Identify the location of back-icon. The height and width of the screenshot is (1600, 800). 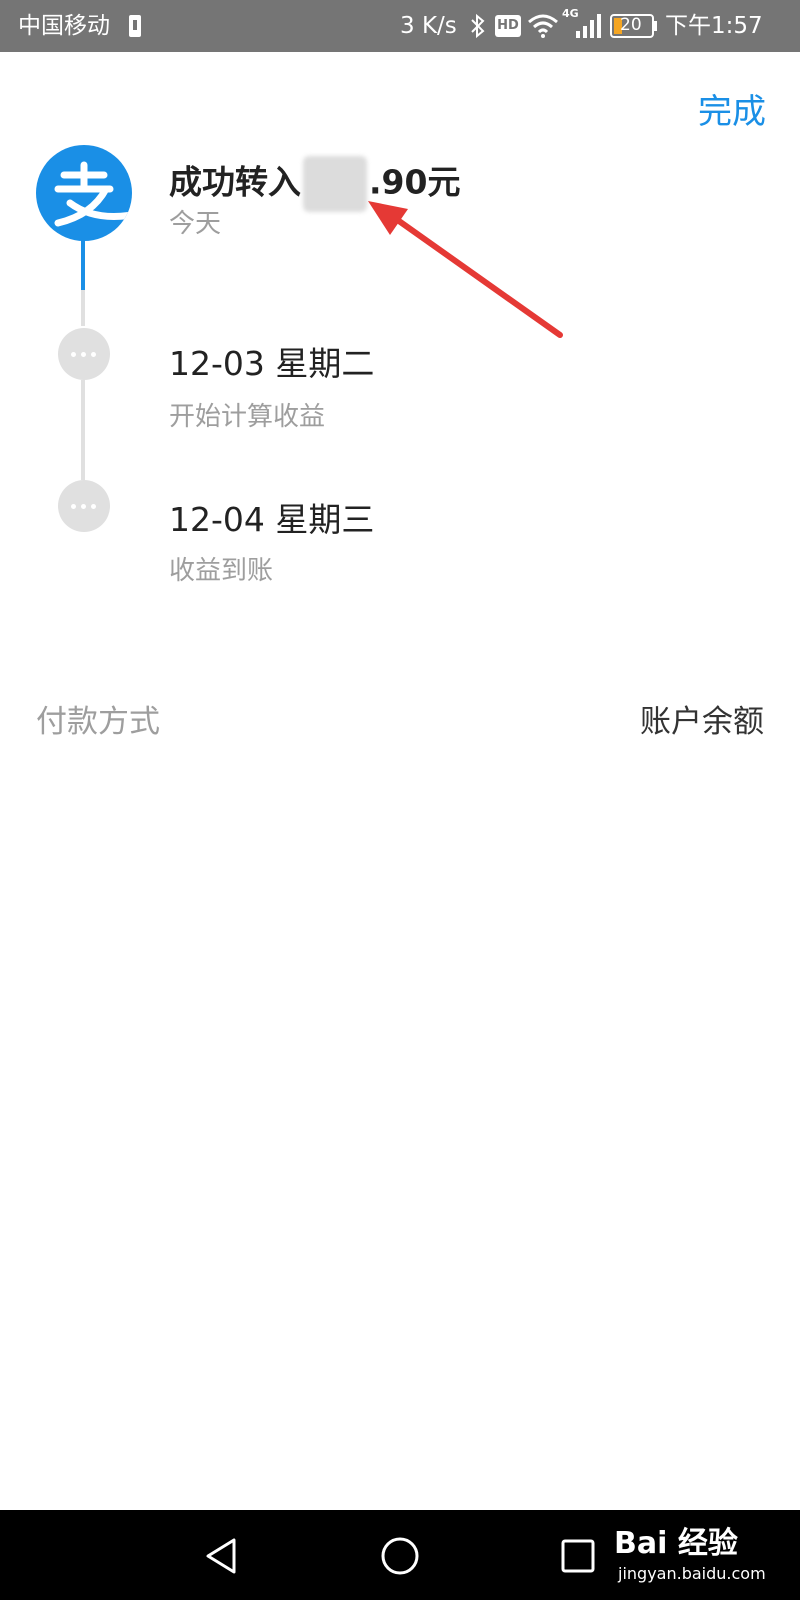
(221, 1556).